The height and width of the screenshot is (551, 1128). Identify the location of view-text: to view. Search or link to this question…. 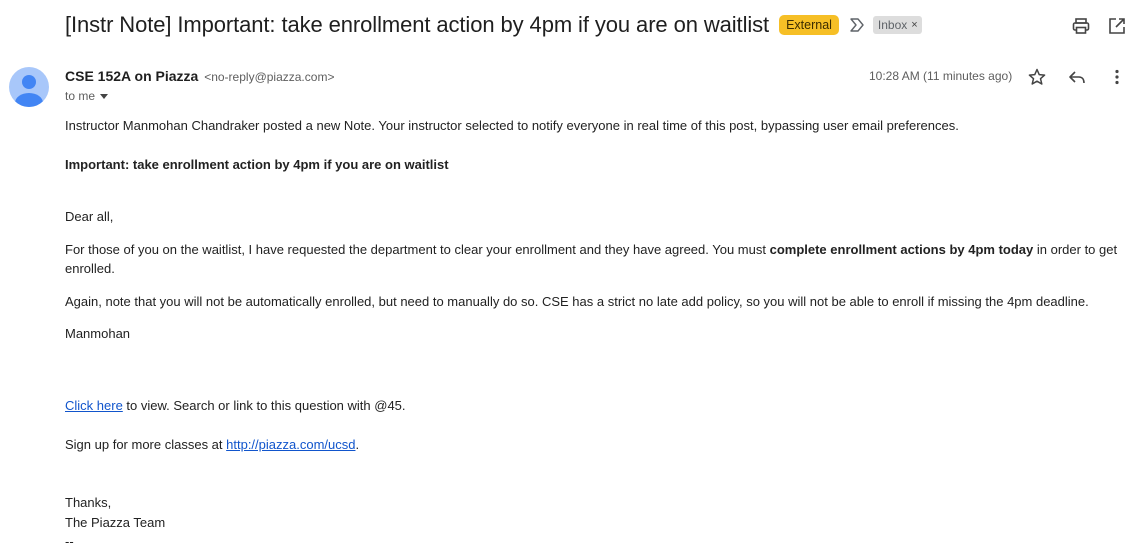
(264, 405).